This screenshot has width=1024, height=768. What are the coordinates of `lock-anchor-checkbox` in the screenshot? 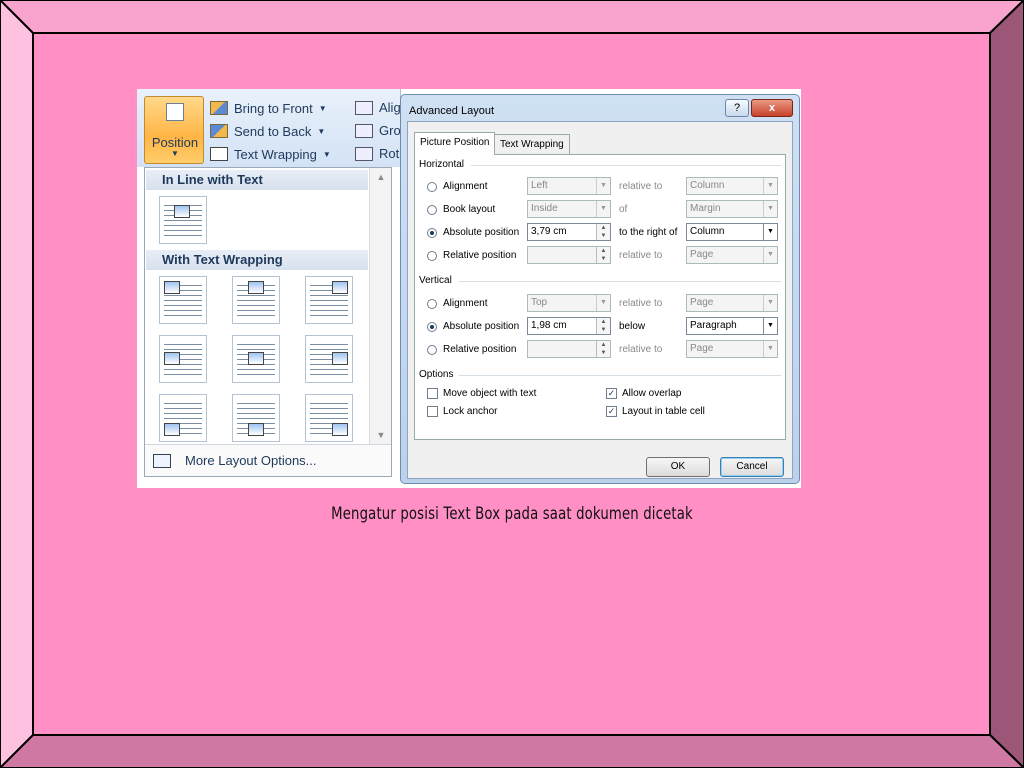 It's located at (432, 411).